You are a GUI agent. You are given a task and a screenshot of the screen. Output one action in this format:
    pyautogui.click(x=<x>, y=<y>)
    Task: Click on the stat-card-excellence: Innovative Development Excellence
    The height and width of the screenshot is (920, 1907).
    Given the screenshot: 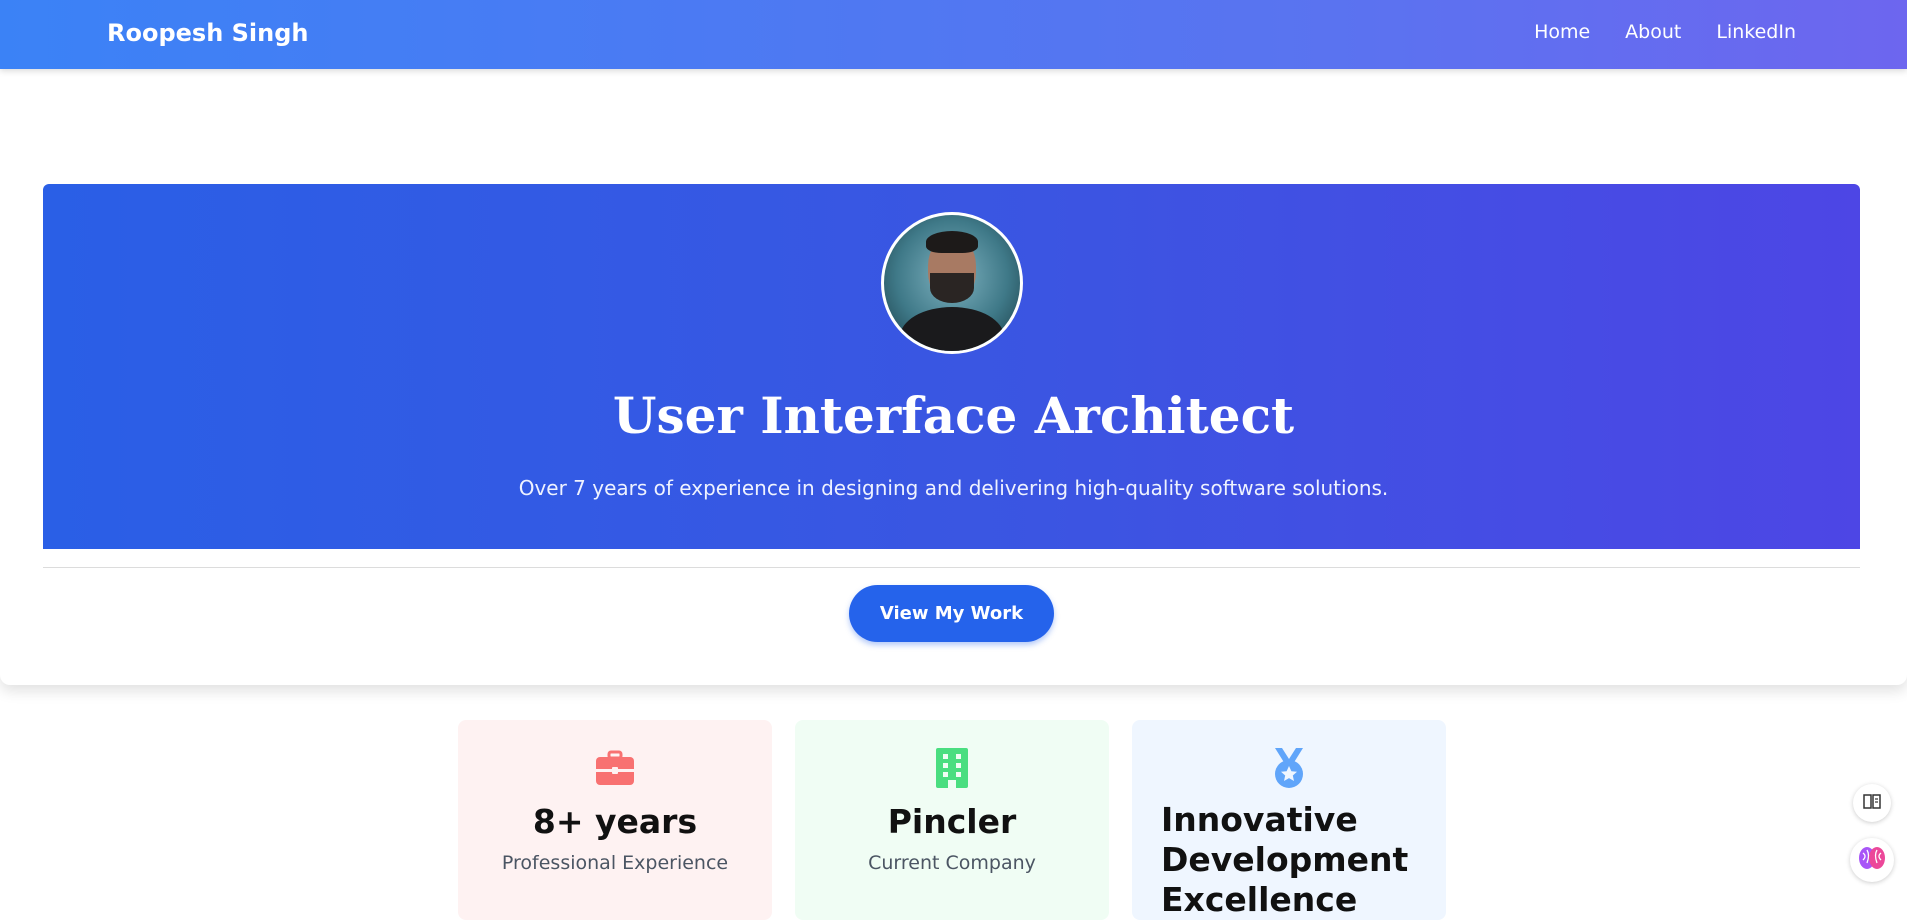 What is the action you would take?
    pyautogui.click(x=1289, y=820)
    